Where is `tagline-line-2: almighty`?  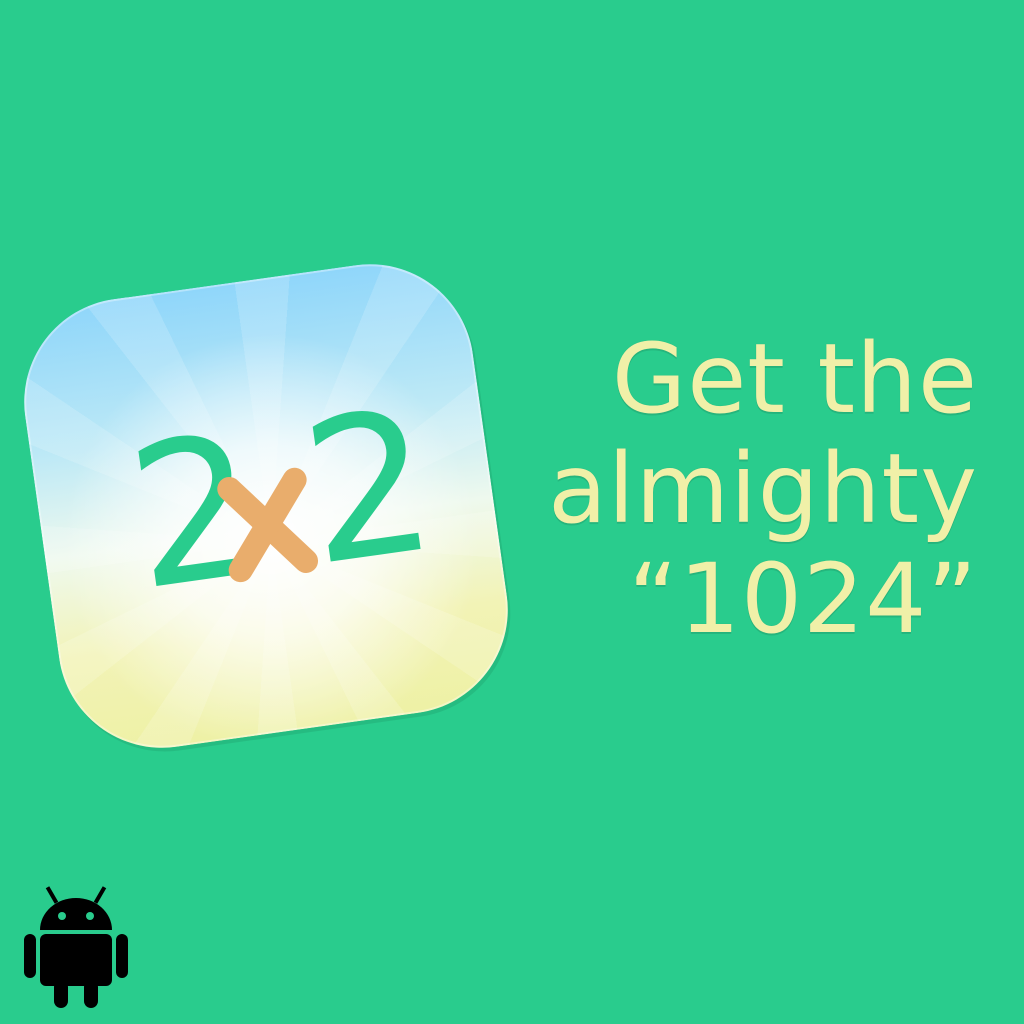
tagline-line-2: almighty is located at coordinates (763, 489).